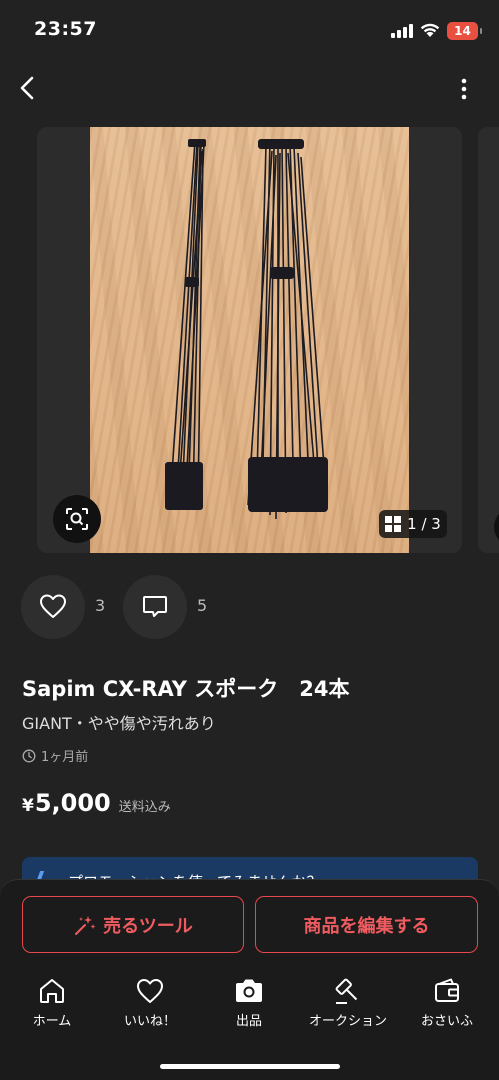  I want to click on sell-tool-button: 売るツール, so click(133, 924).